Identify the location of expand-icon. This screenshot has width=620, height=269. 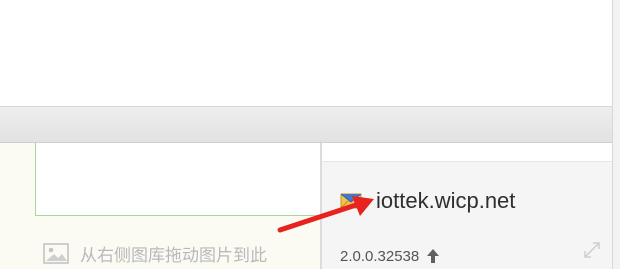
(592, 250).